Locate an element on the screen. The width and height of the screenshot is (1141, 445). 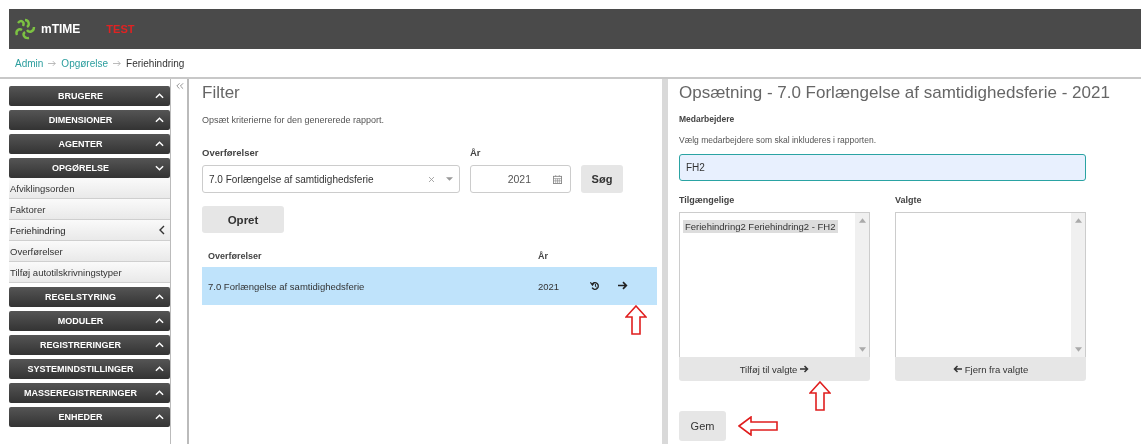
chevron-left-icon is located at coordinates (162, 230).